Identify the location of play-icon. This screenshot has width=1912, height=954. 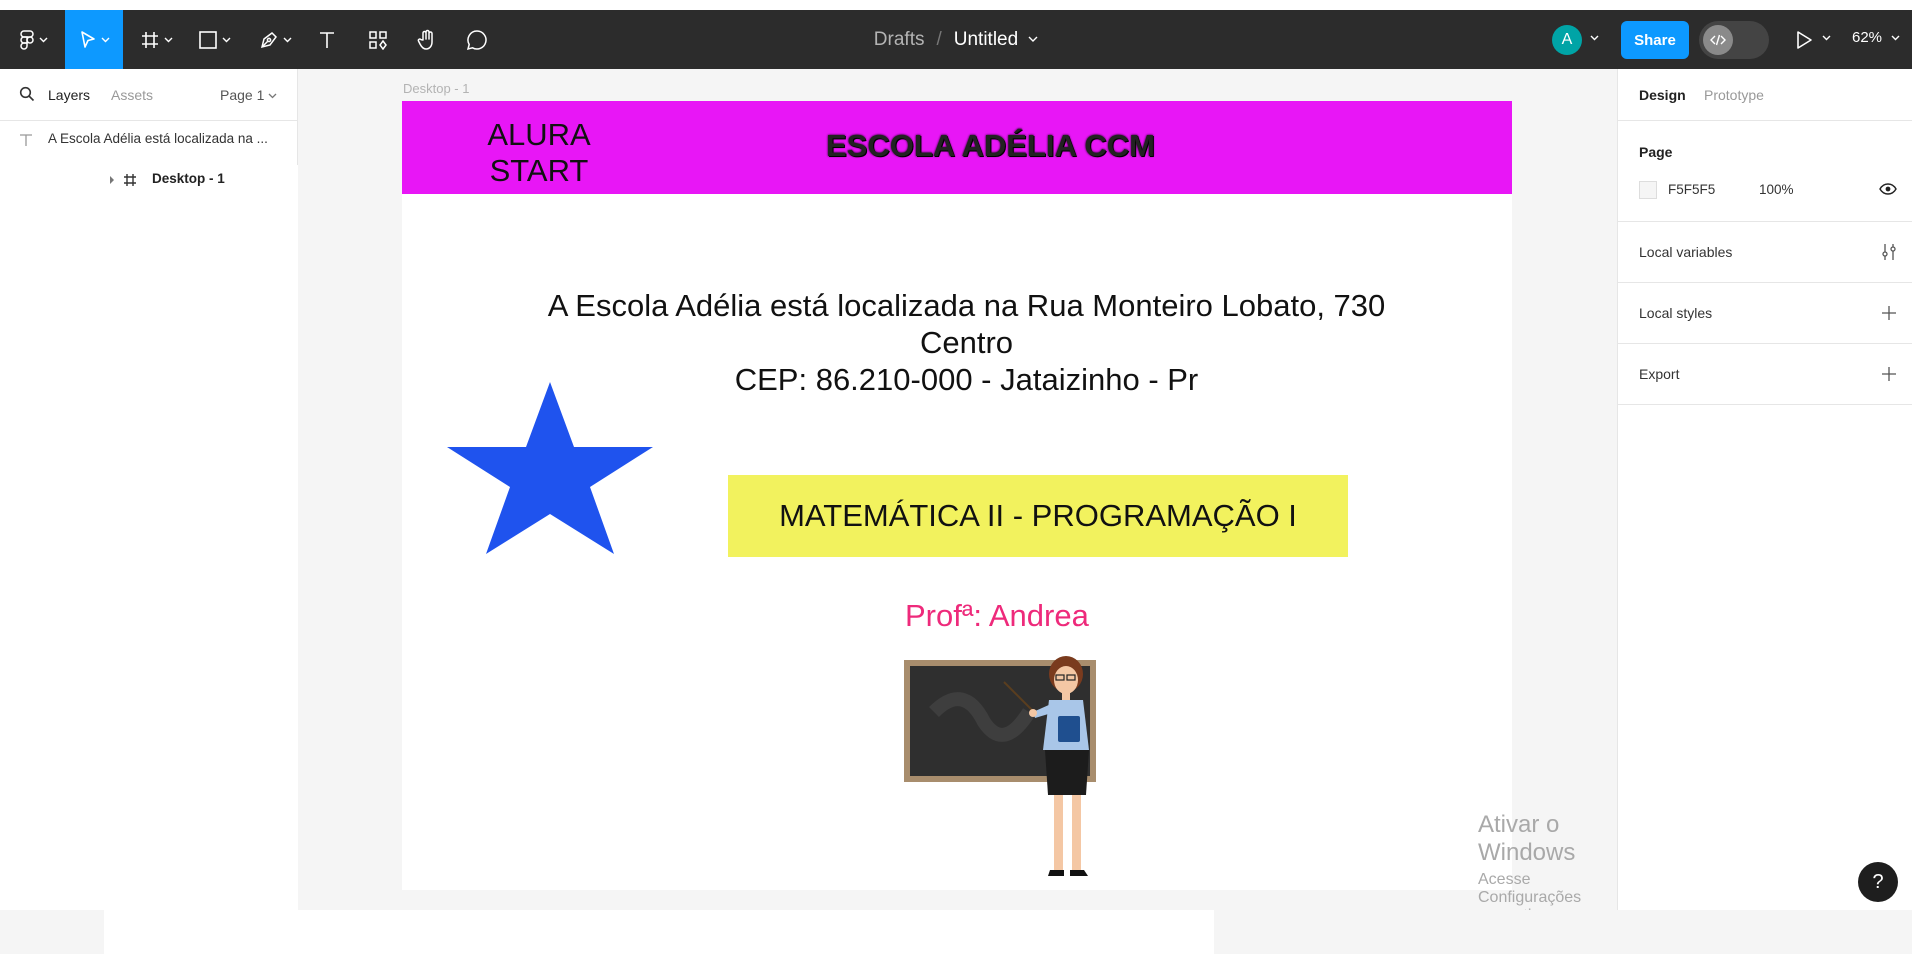
(1804, 40).